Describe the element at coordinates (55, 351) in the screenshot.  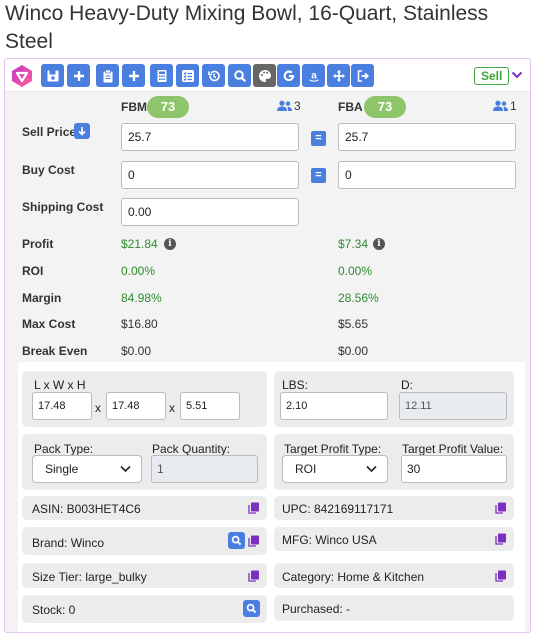
I see `break-even-label: Break Even` at that location.